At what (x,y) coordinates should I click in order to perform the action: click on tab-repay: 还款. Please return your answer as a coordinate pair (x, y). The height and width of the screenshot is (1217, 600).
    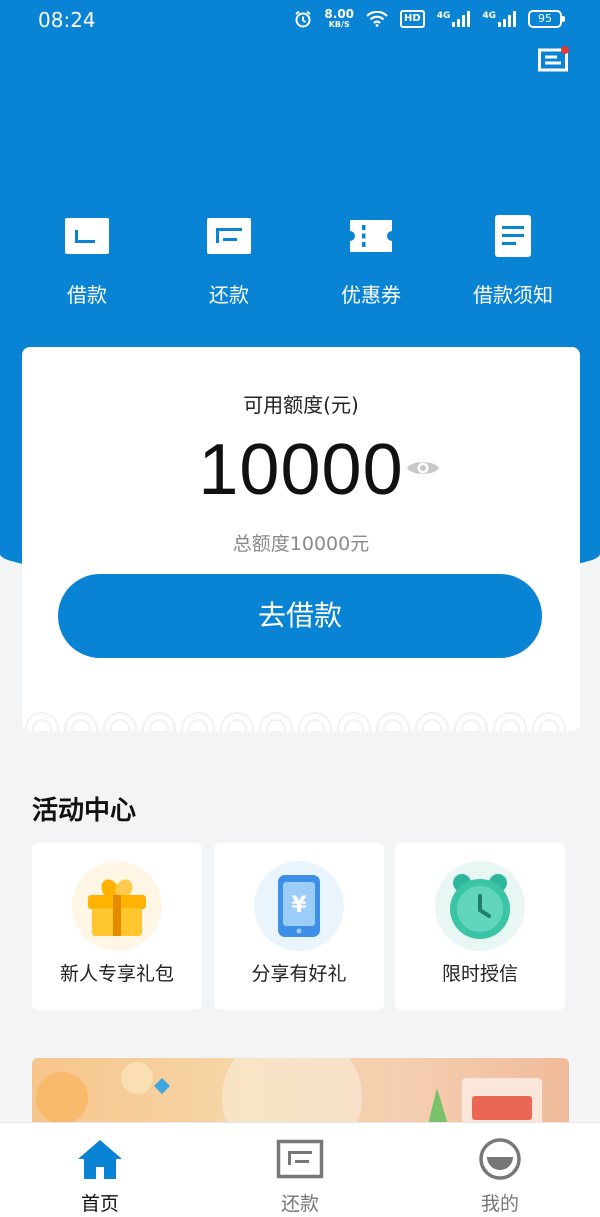
    Looking at the image, I should click on (300, 1170).